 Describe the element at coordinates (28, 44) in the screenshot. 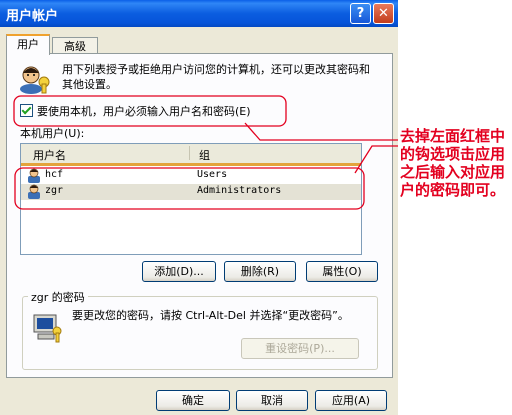

I see `tab-users: 用户` at that location.